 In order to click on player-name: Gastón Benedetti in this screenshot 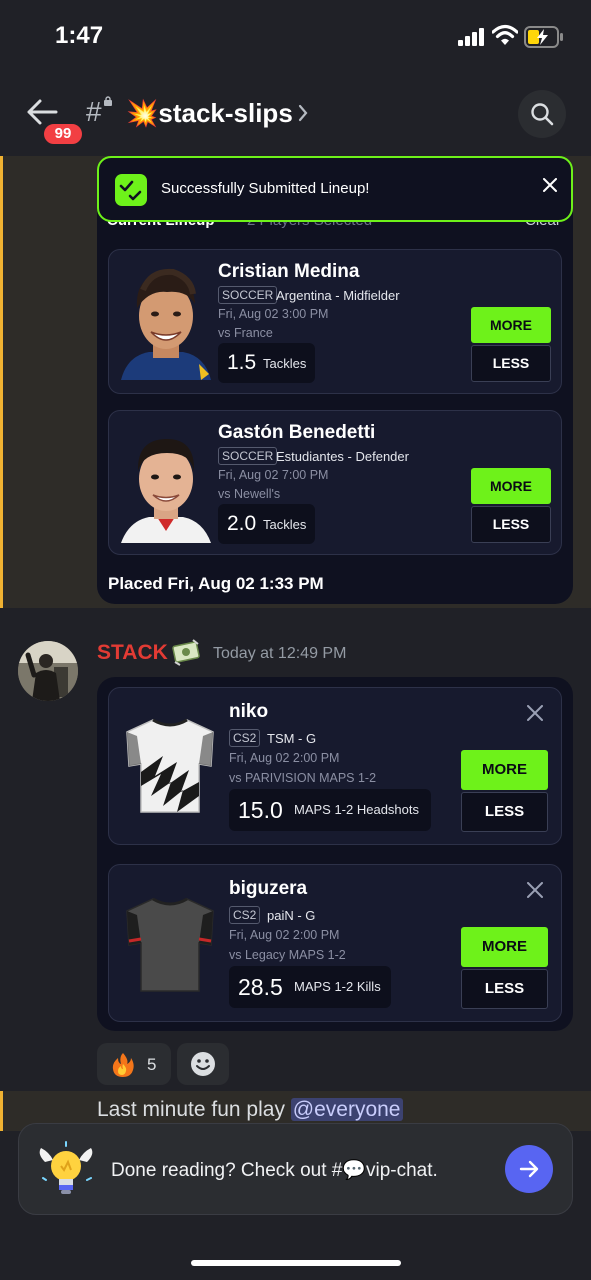, I will do `click(297, 432)`.